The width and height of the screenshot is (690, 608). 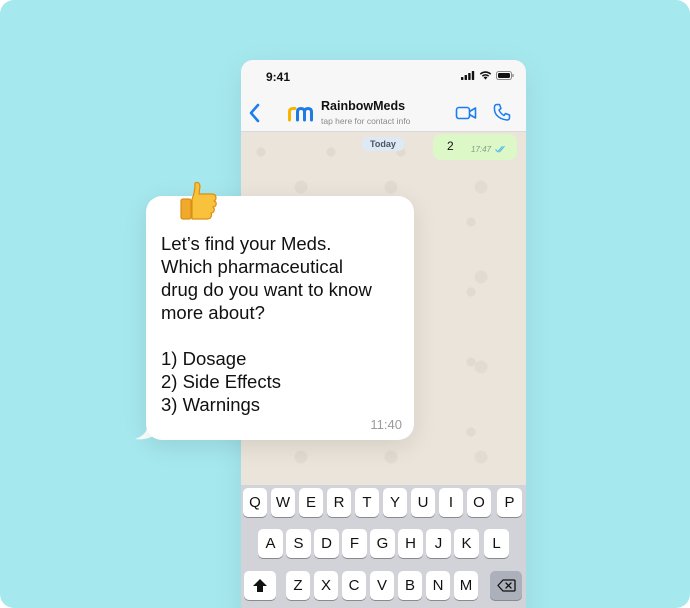 I want to click on key-b: B, so click(x=410, y=585).